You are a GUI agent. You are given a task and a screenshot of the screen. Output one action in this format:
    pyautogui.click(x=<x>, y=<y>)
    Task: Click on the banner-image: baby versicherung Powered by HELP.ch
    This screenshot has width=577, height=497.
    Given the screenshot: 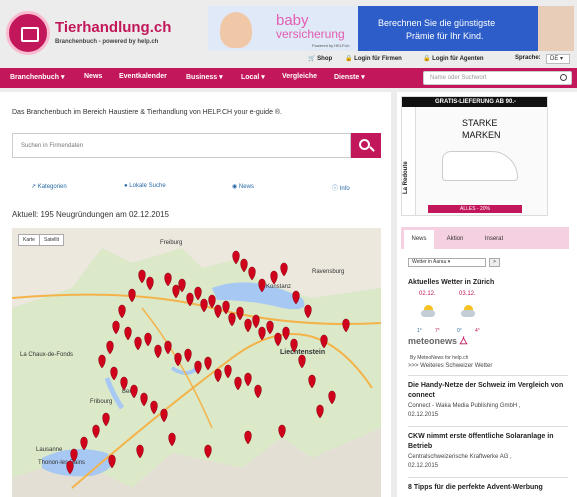 What is the action you would take?
    pyautogui.click(x=283, y=28)
    